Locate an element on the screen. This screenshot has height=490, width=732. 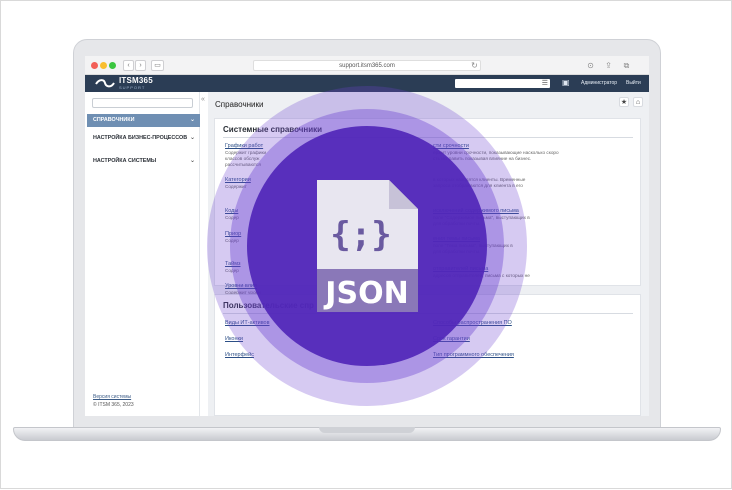
directory-link: ения темы письма is located at coordinates (456, 239).